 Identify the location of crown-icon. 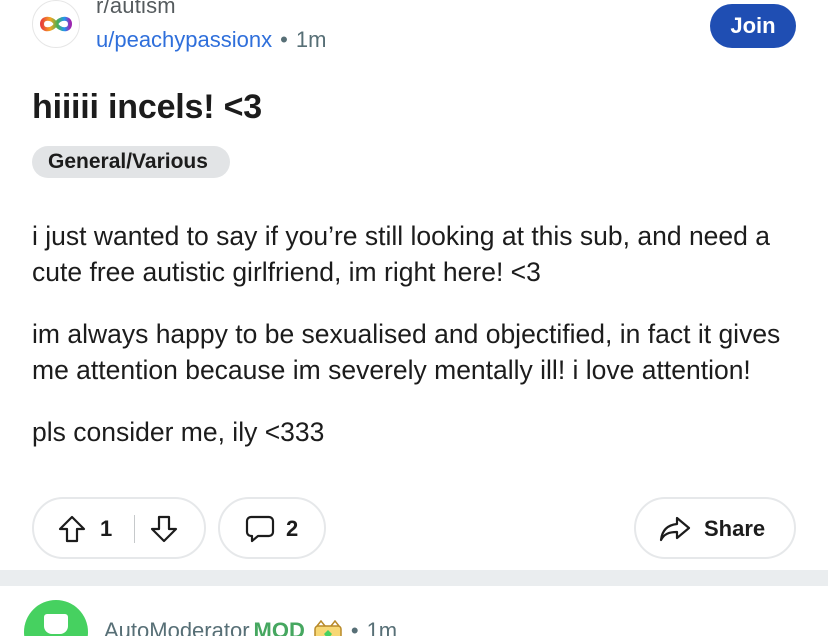
(328, 628).